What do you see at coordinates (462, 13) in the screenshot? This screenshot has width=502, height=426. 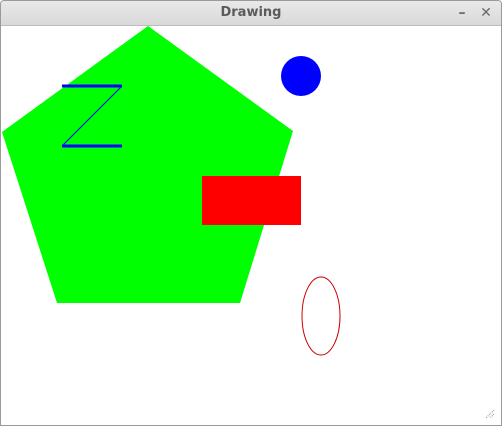 I see `minimize-button: –` at bounding box center [462, 13].